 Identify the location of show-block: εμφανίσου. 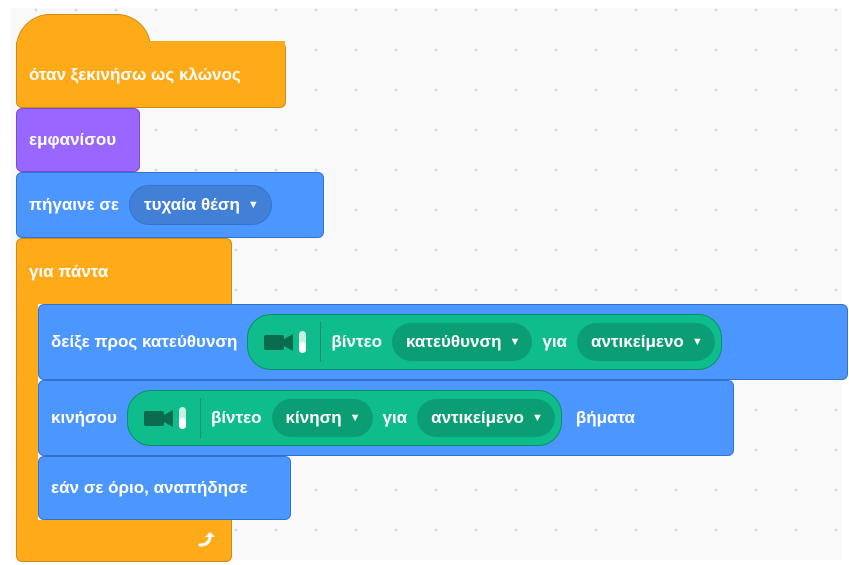
(78, 140).